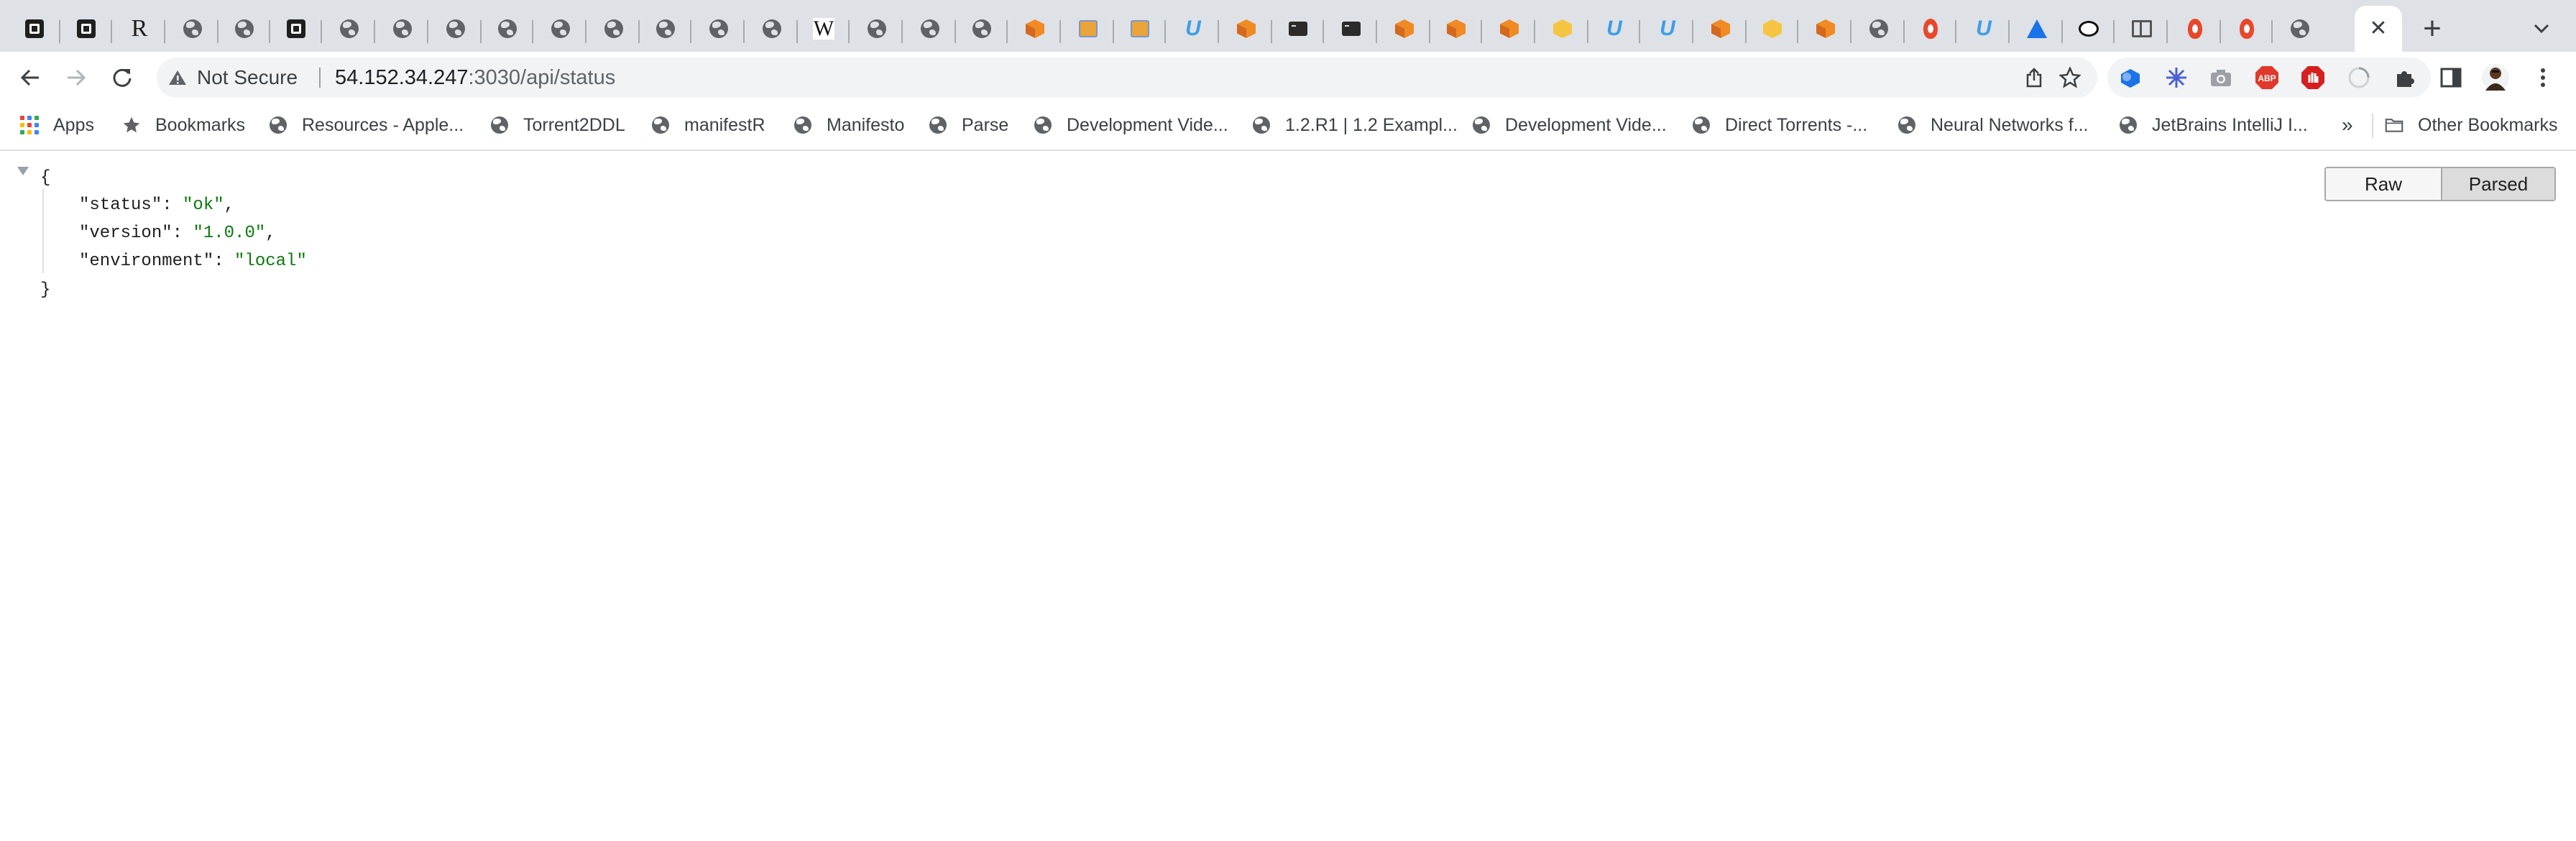 The width and height of the screenshot is (2576, 841). I want to click on collapse-toggle-icon, so click(23, 171).